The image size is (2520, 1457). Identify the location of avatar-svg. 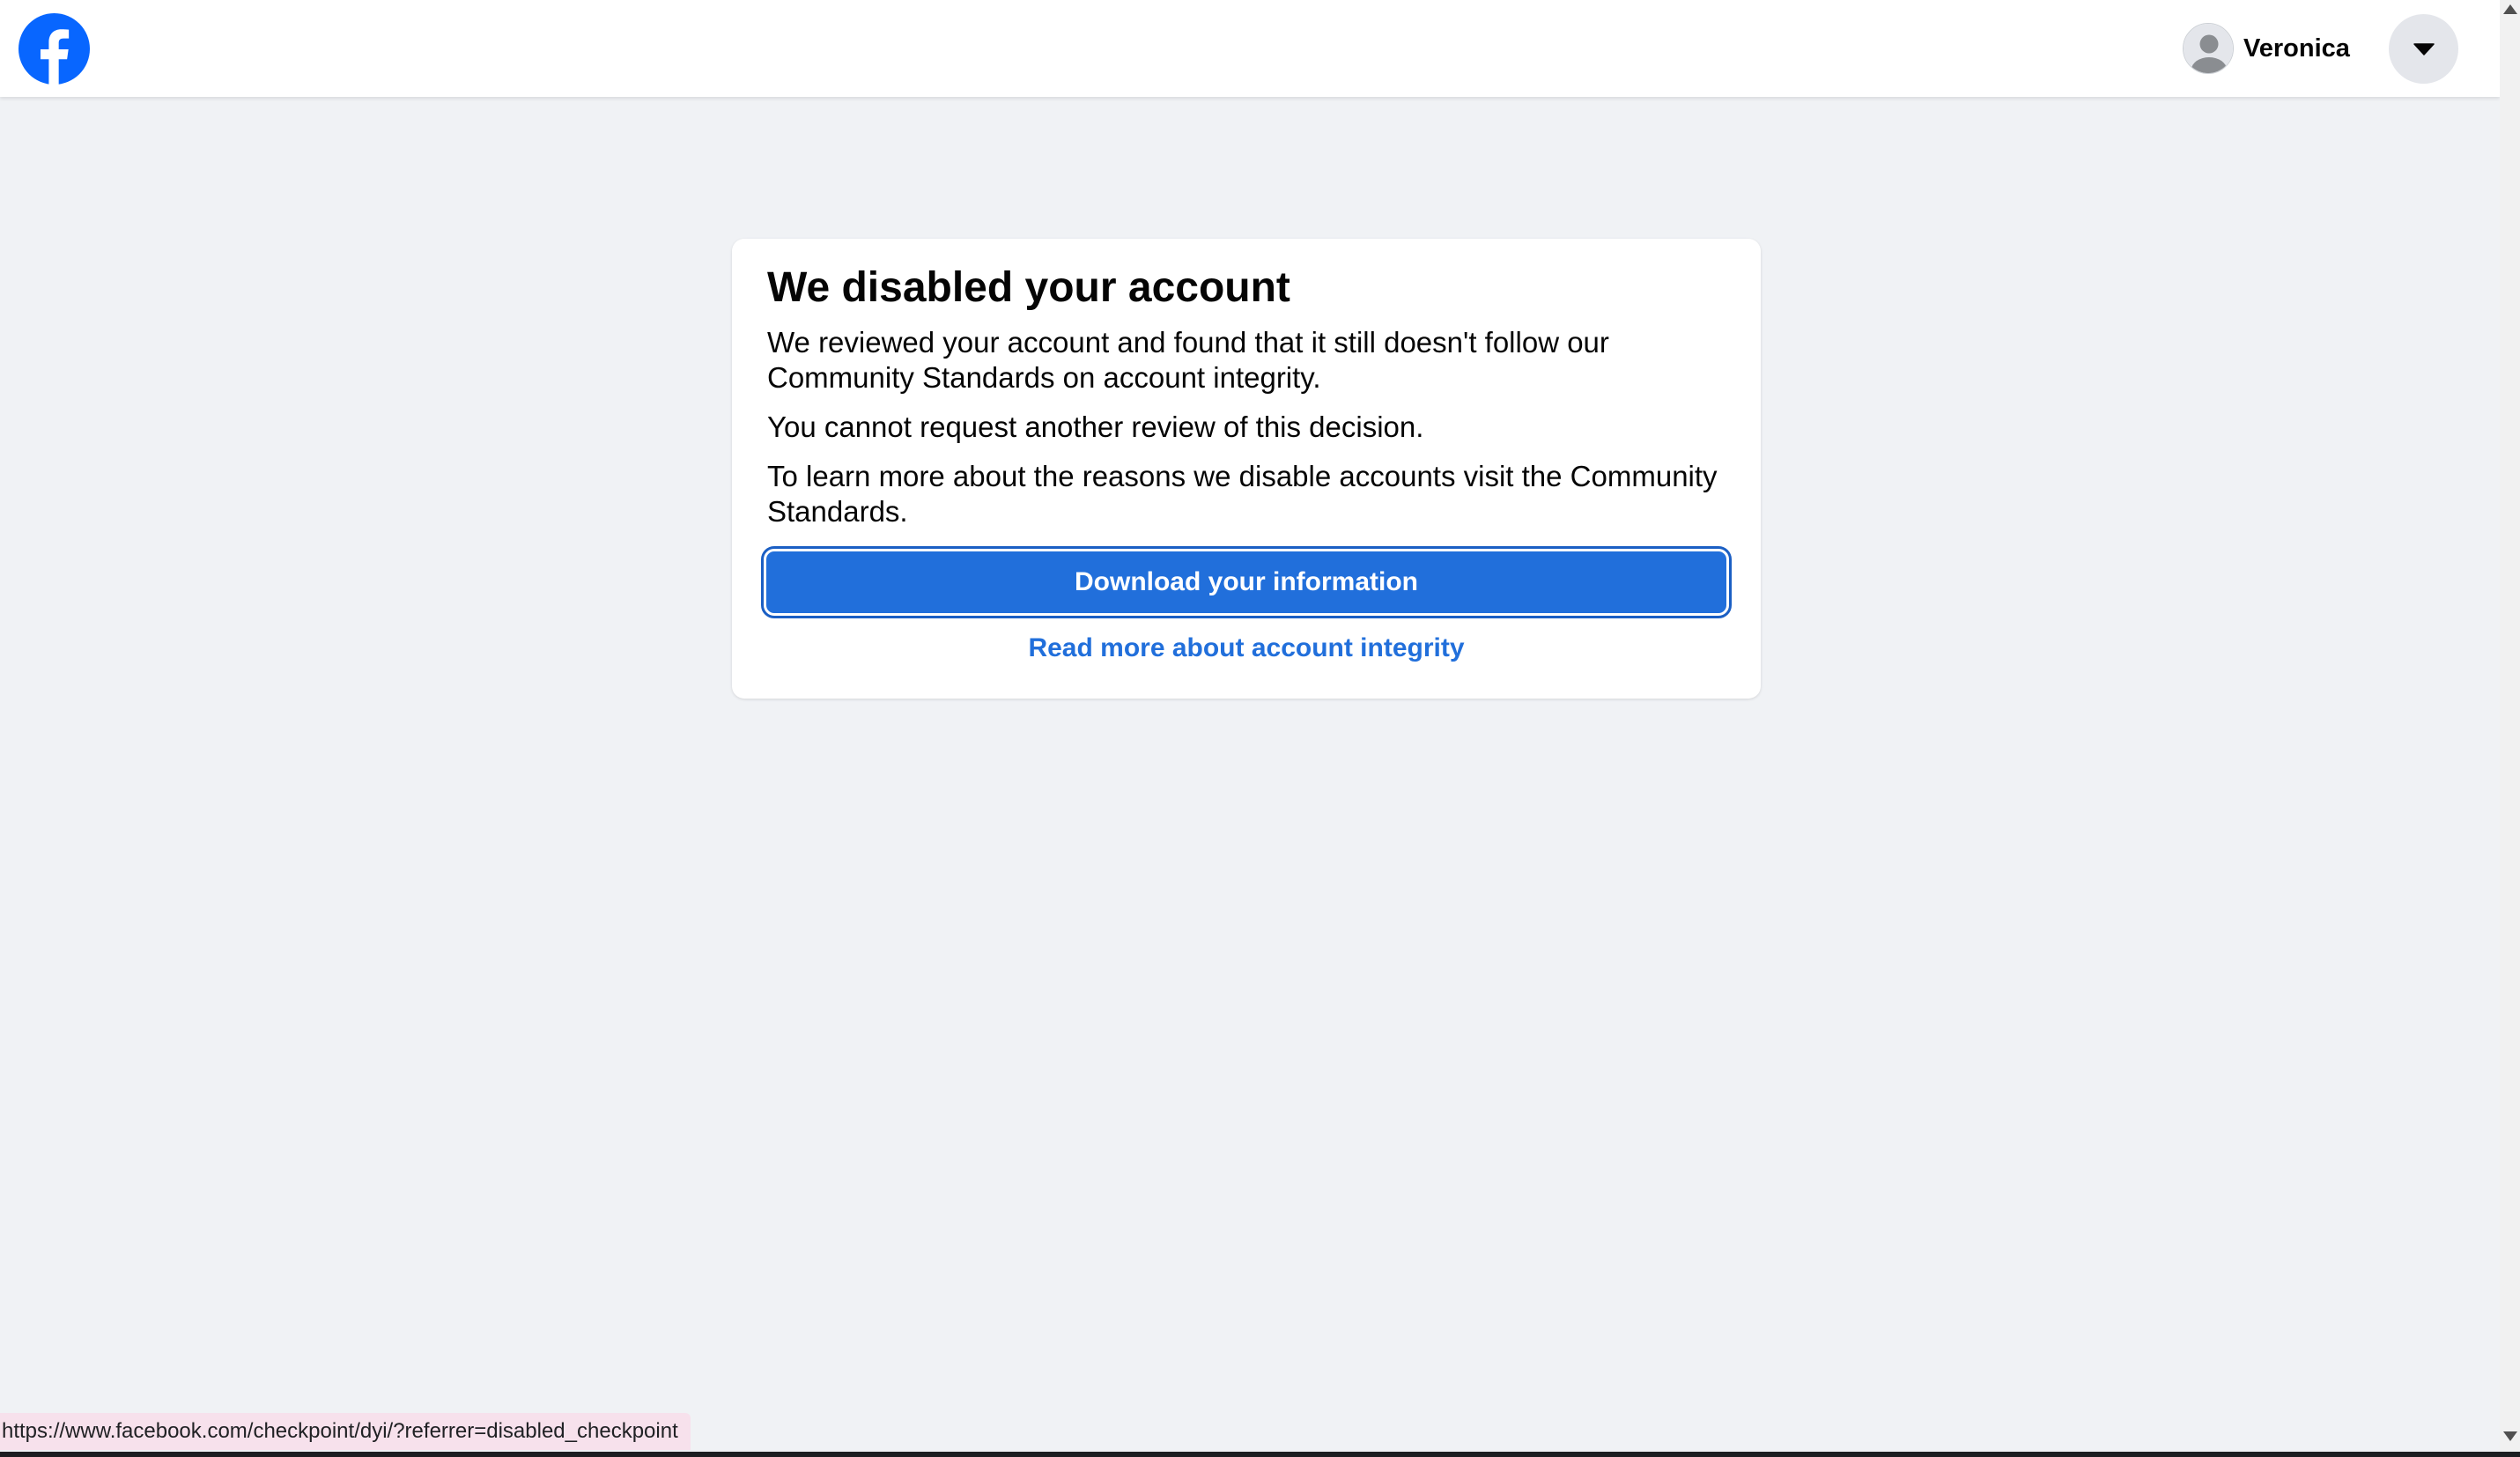
(2208, 48).